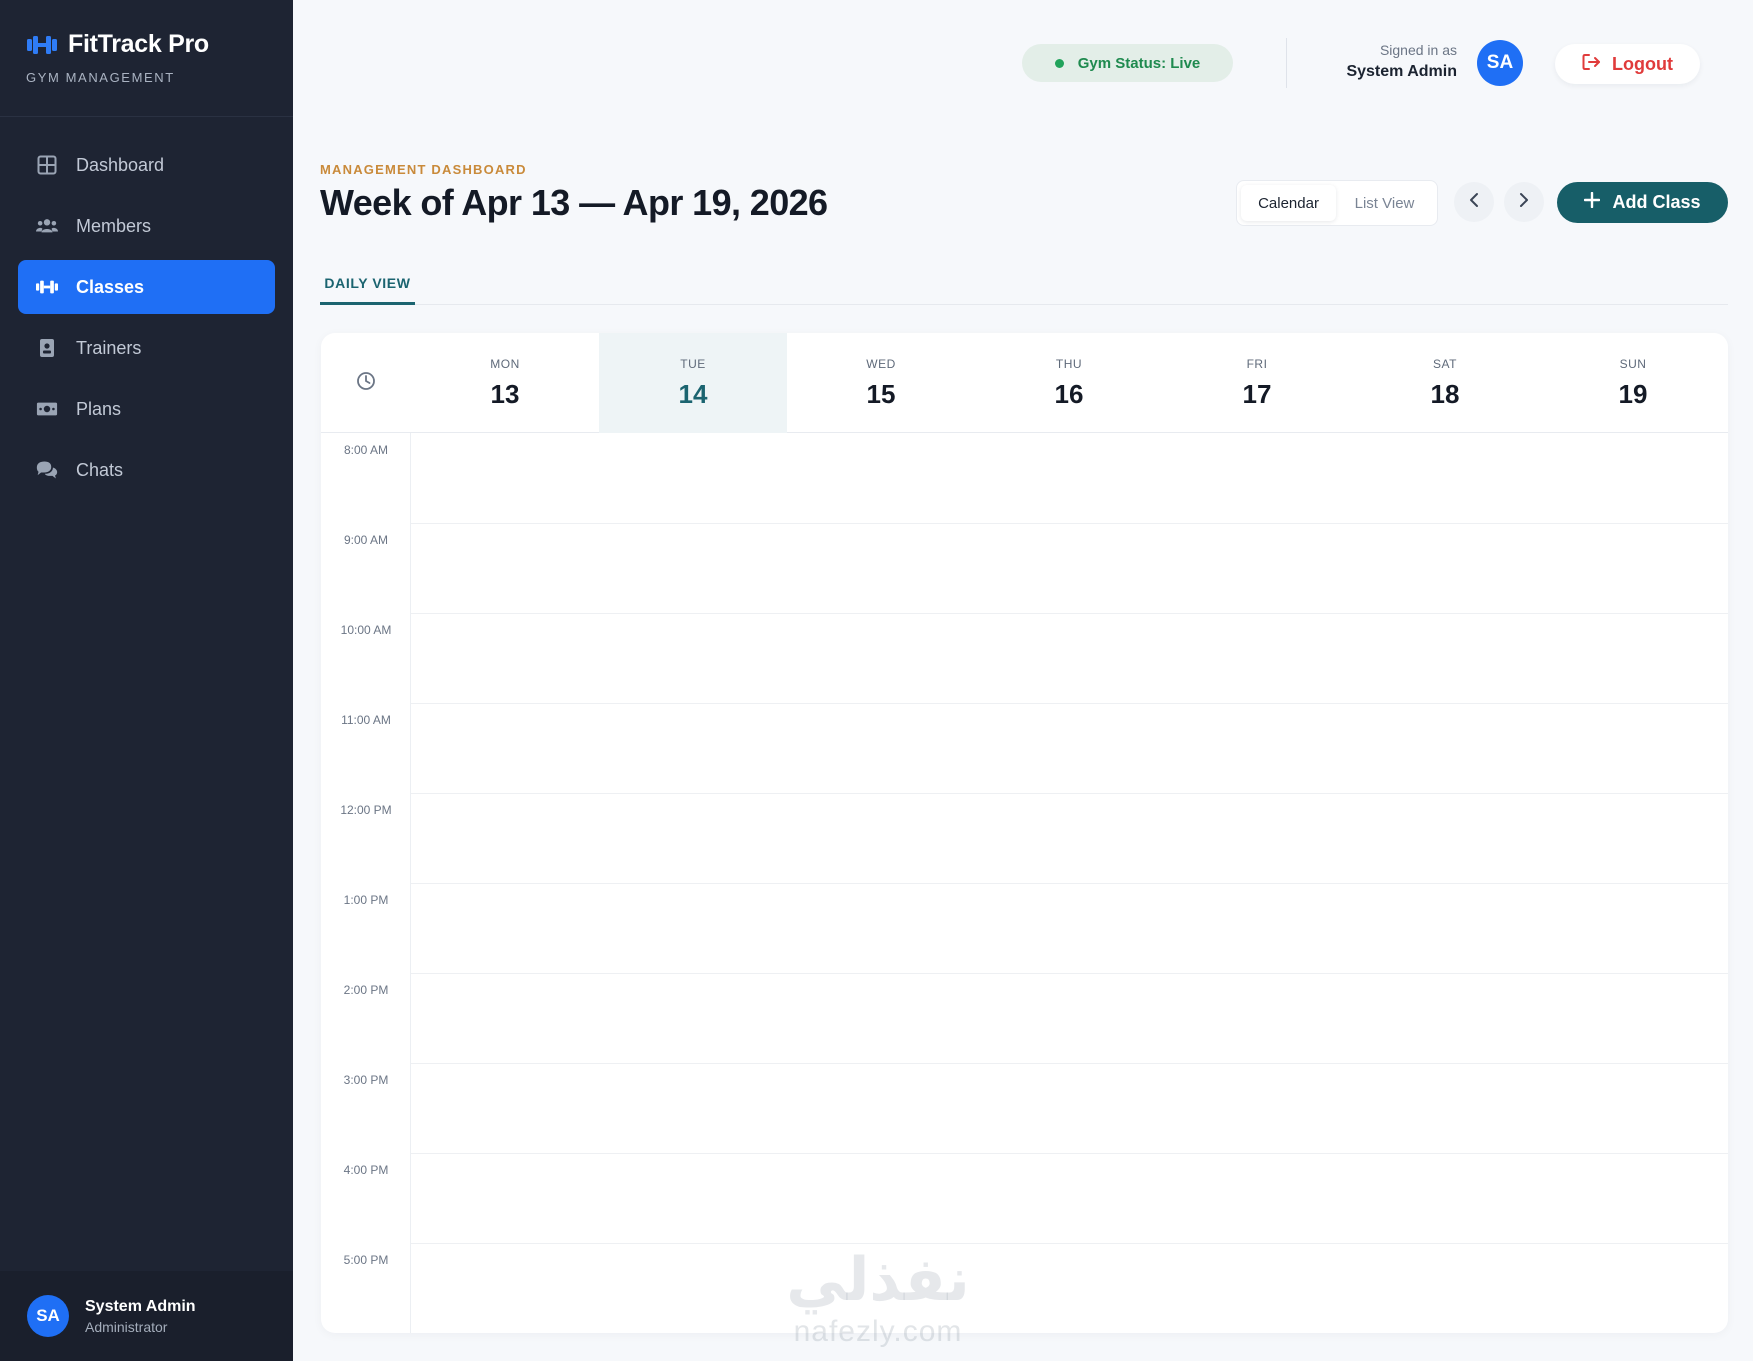 This screenshot has width=1753, height=1361. I want to click on sidebar-item-trainers: Trainers, so click(146, 348).